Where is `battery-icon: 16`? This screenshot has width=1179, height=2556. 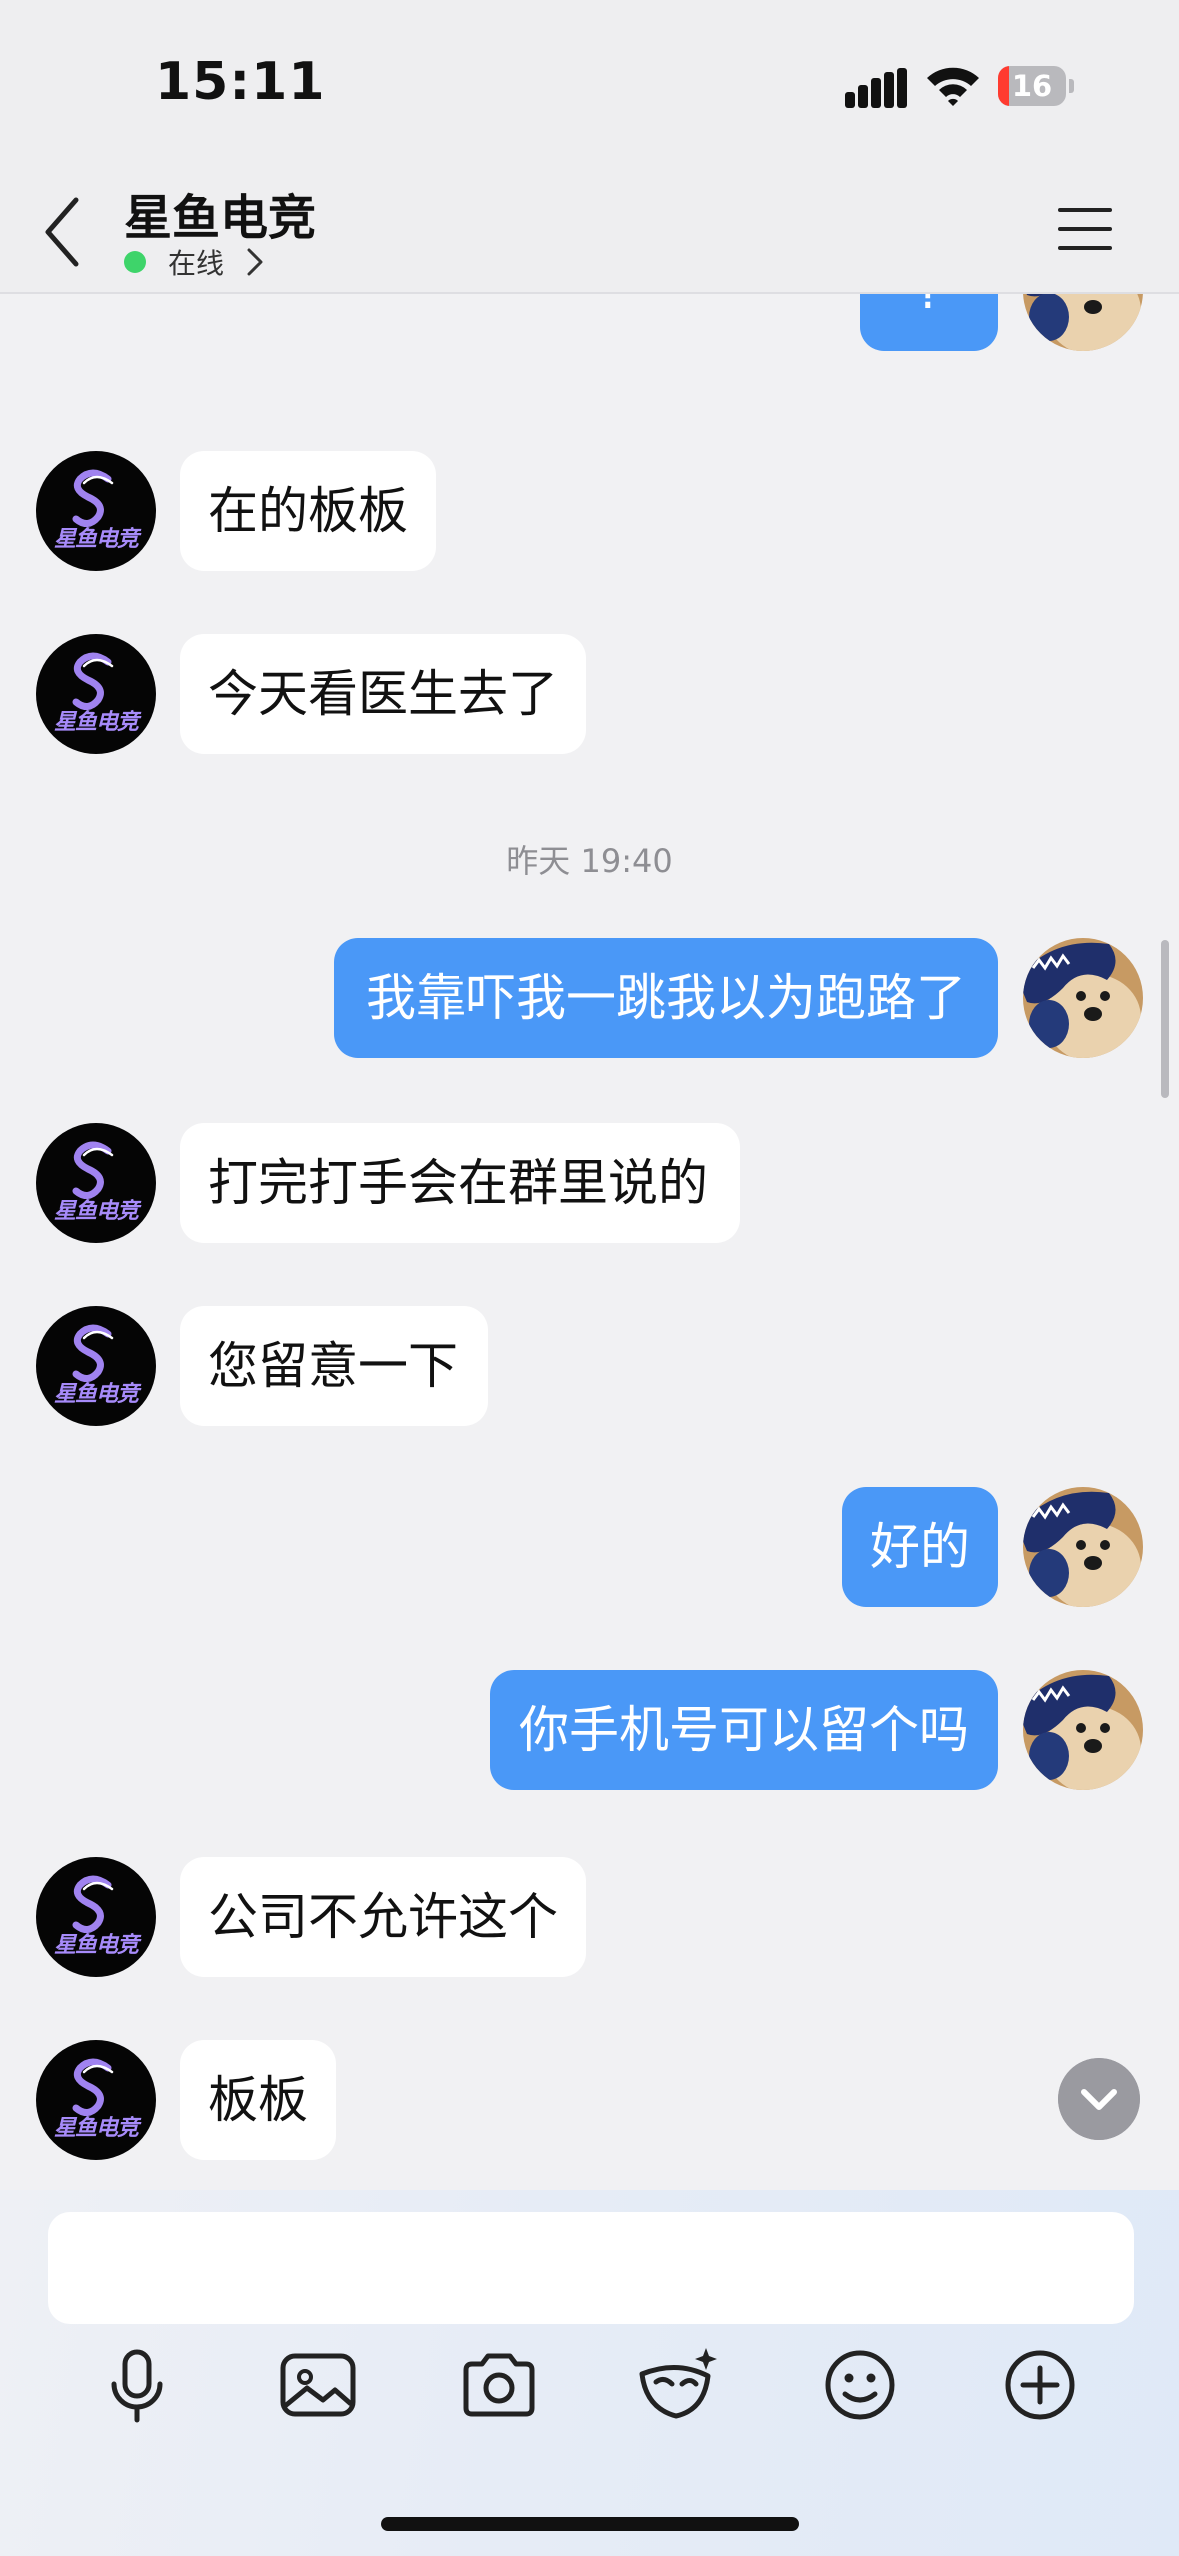
battery-icon: 16 is located at coordinates (1036, 87).